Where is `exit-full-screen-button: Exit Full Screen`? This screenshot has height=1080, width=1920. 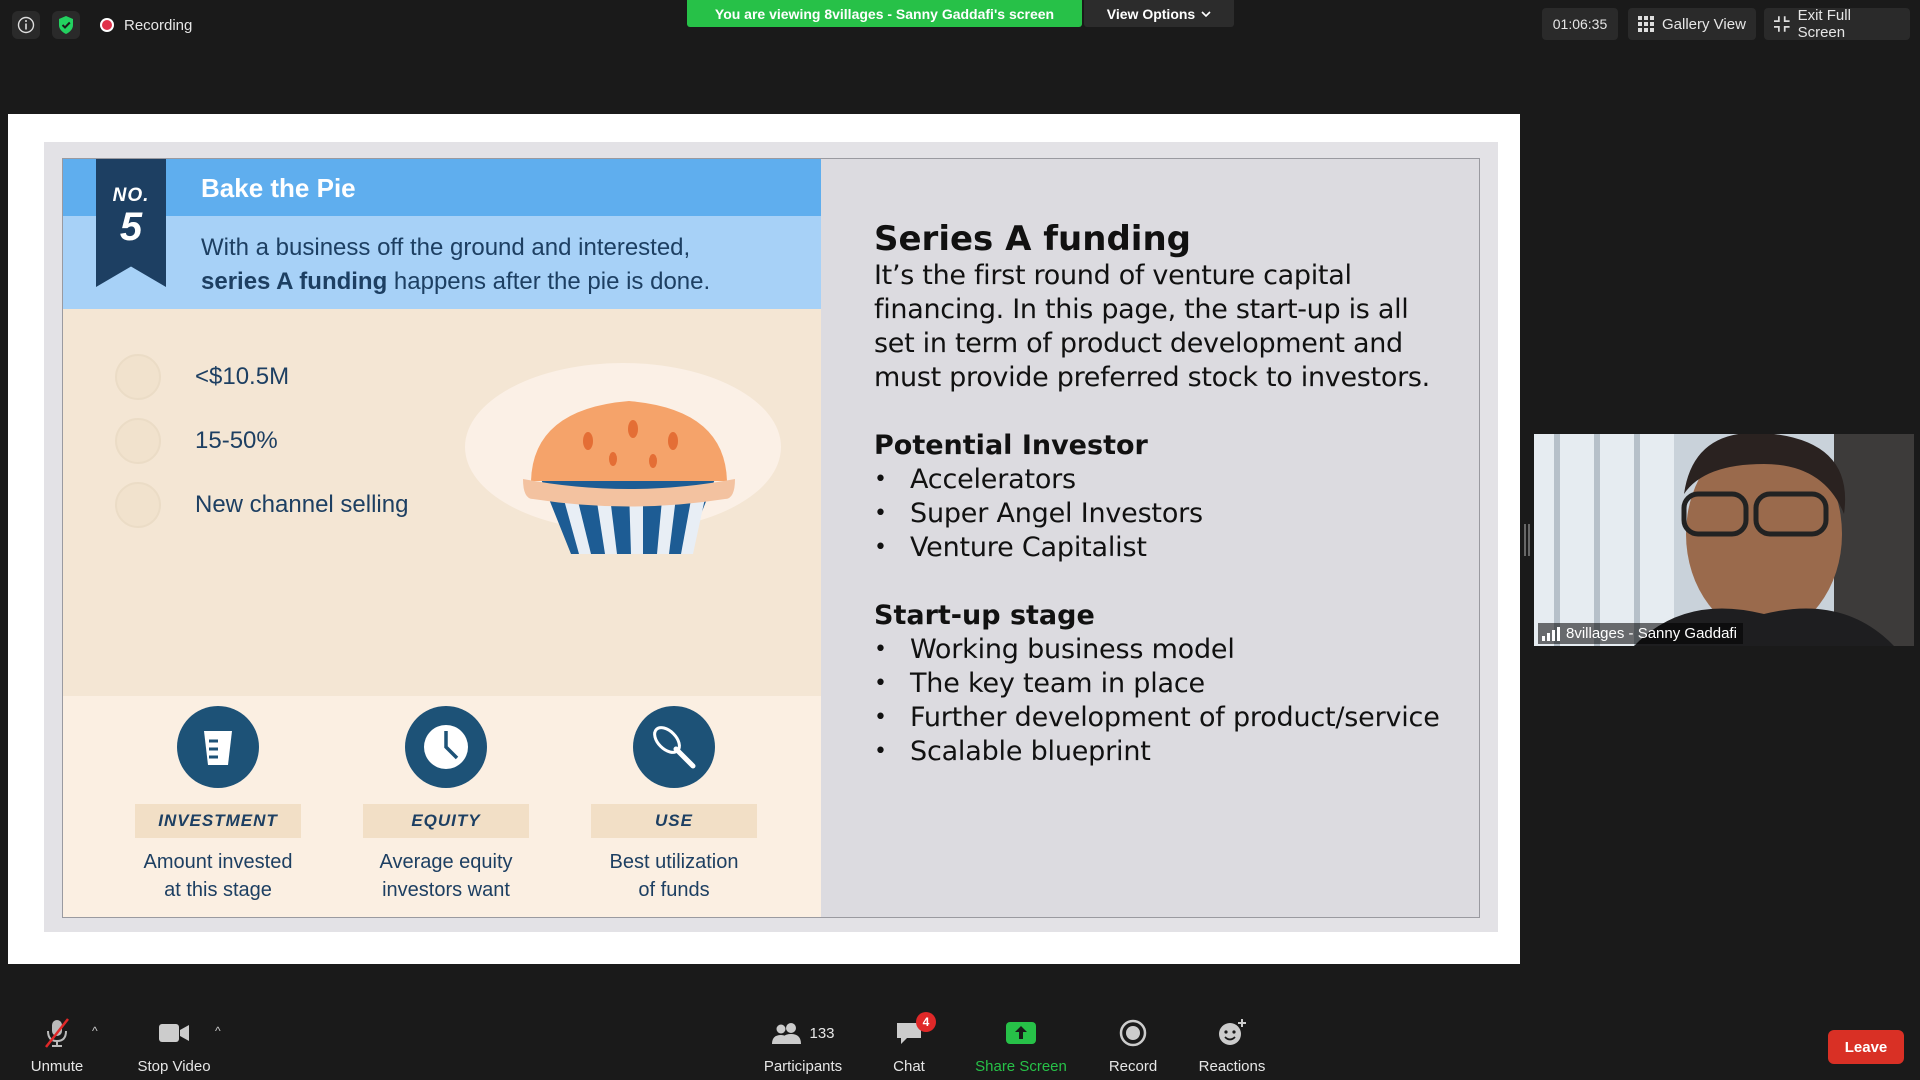 exit-full-screen-button: Exit Full Screen is located at coordinates (1837, 24).